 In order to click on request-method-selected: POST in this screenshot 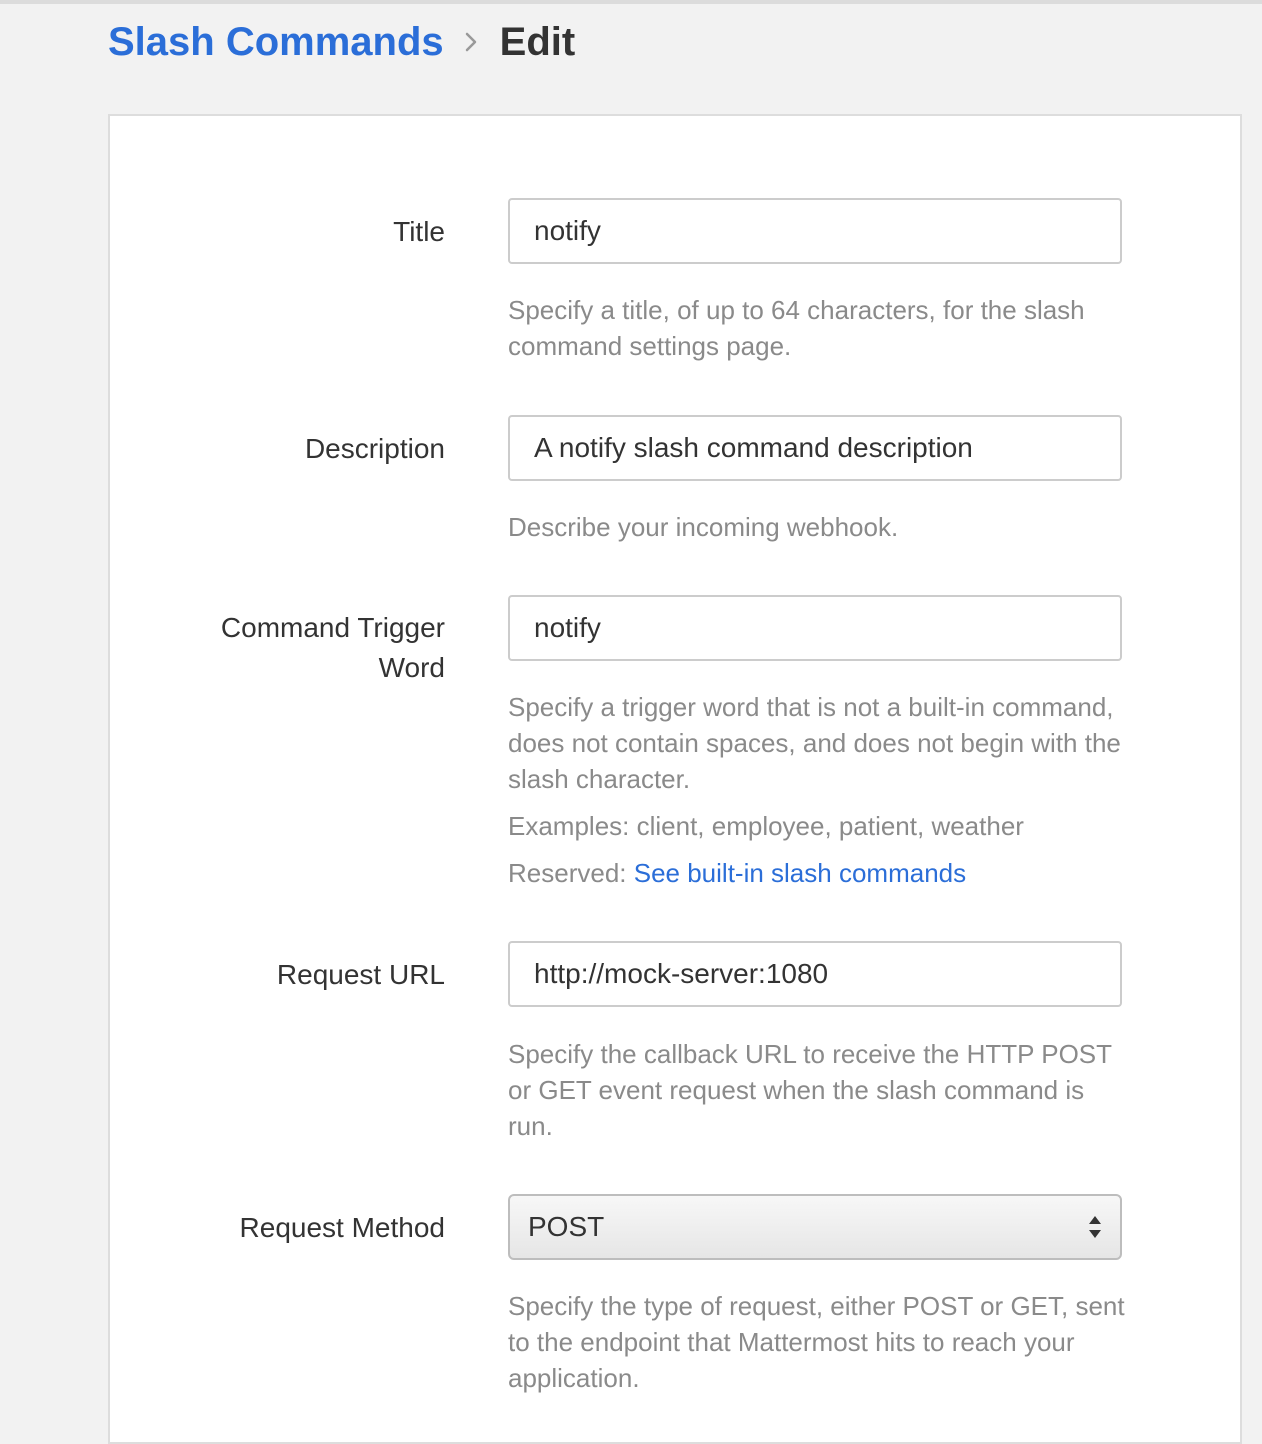, I will do `click(566, 1226)`.